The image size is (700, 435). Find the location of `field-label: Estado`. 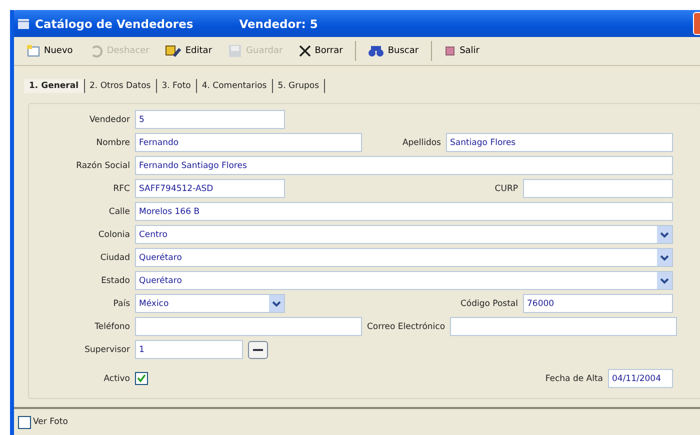

field-label: Estado is located at coordinates (115, 281).